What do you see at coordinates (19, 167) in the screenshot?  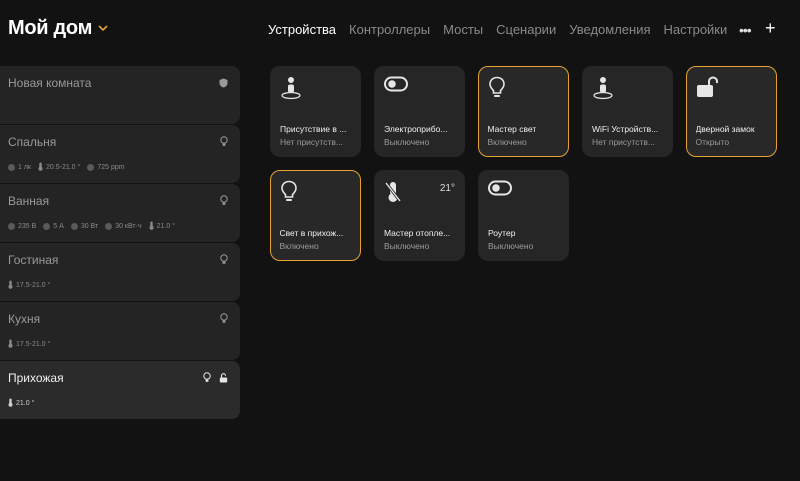 I see `metric-illuminance: 1 лк` at bounding box center [19, 167].